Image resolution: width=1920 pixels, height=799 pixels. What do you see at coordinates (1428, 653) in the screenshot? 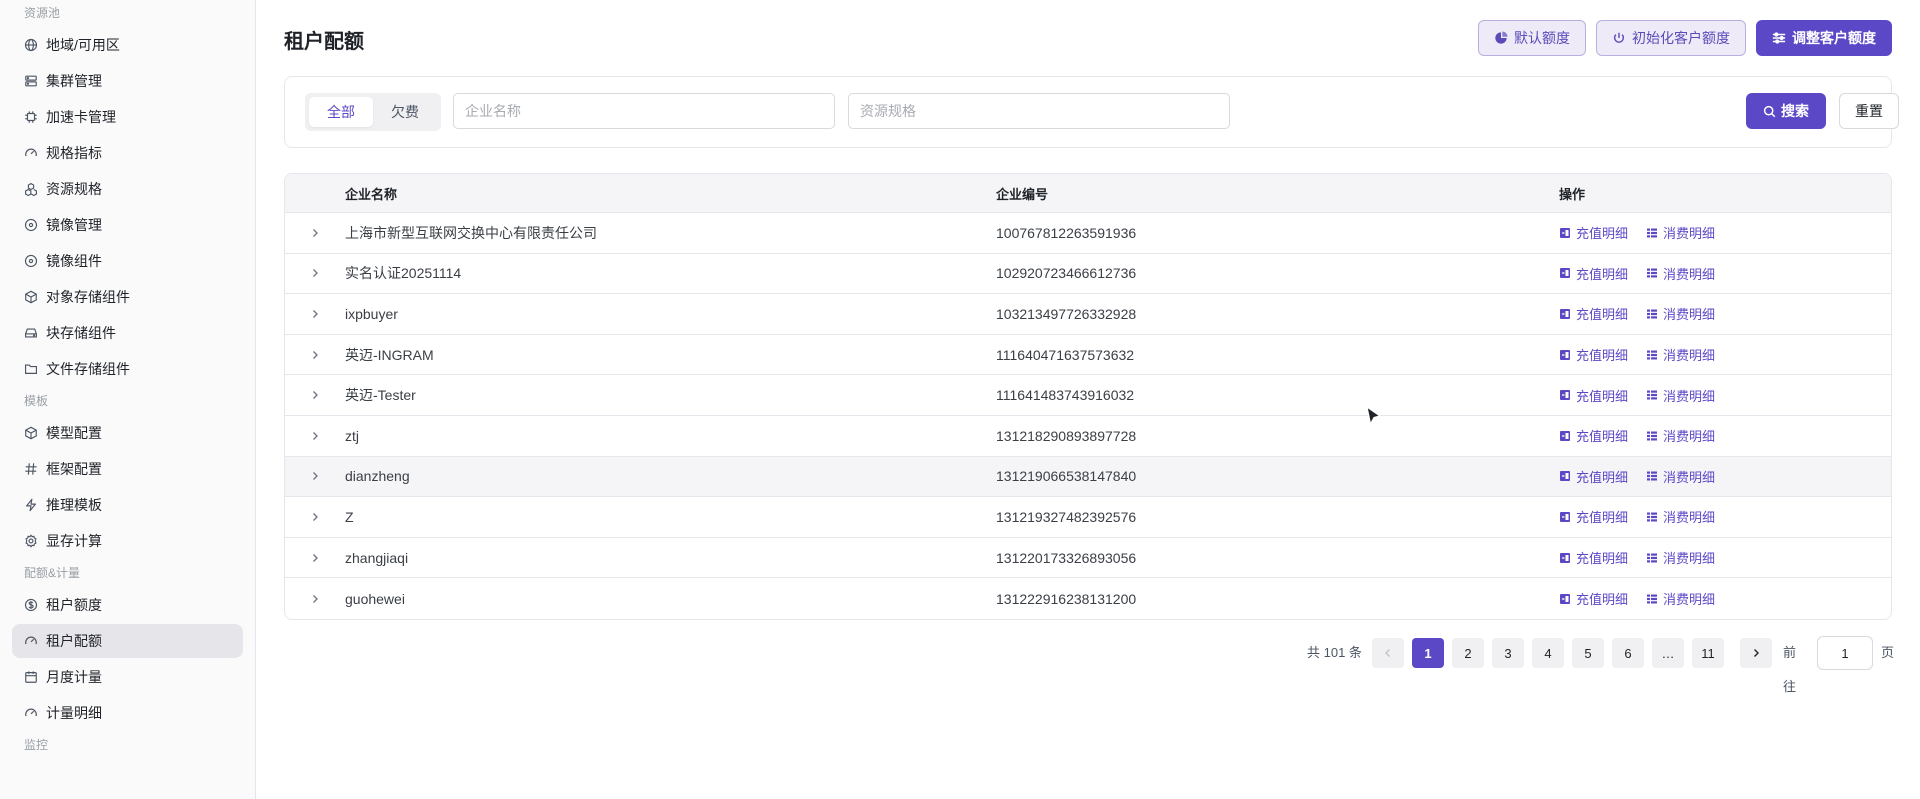
I see `page-button: 1` at bounding box center [1428, 653].